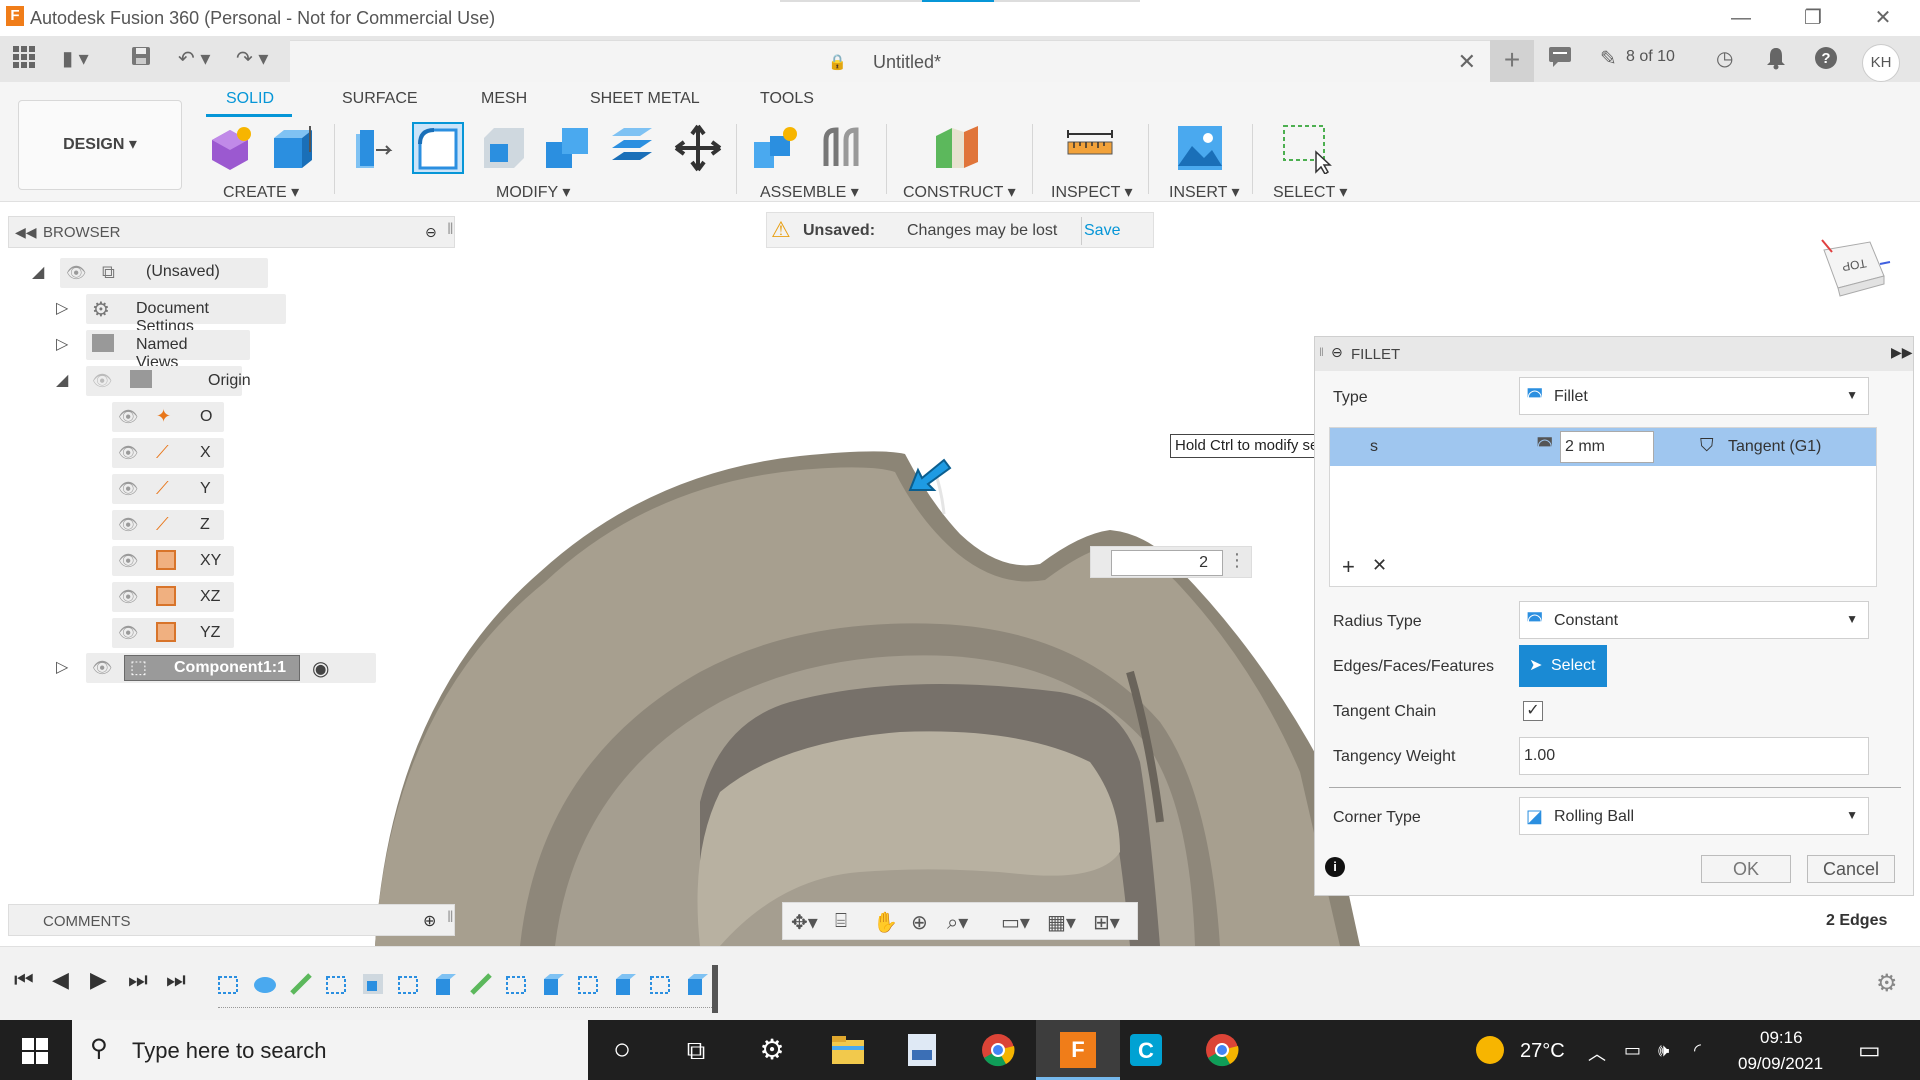 This screenshot has height=1080, width=1920. Describe the element at coordinates (1902, 352) in the screenshot. I see `expand-dialog-icon: ▶▶` at that location.